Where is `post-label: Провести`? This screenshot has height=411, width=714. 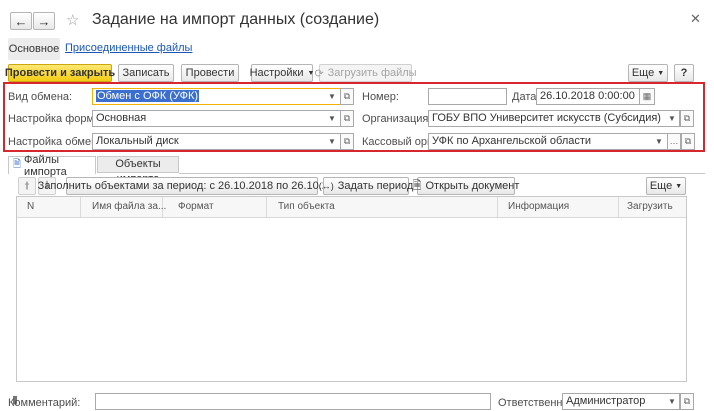
post-label: Провести is located at coordinates (210, 73).